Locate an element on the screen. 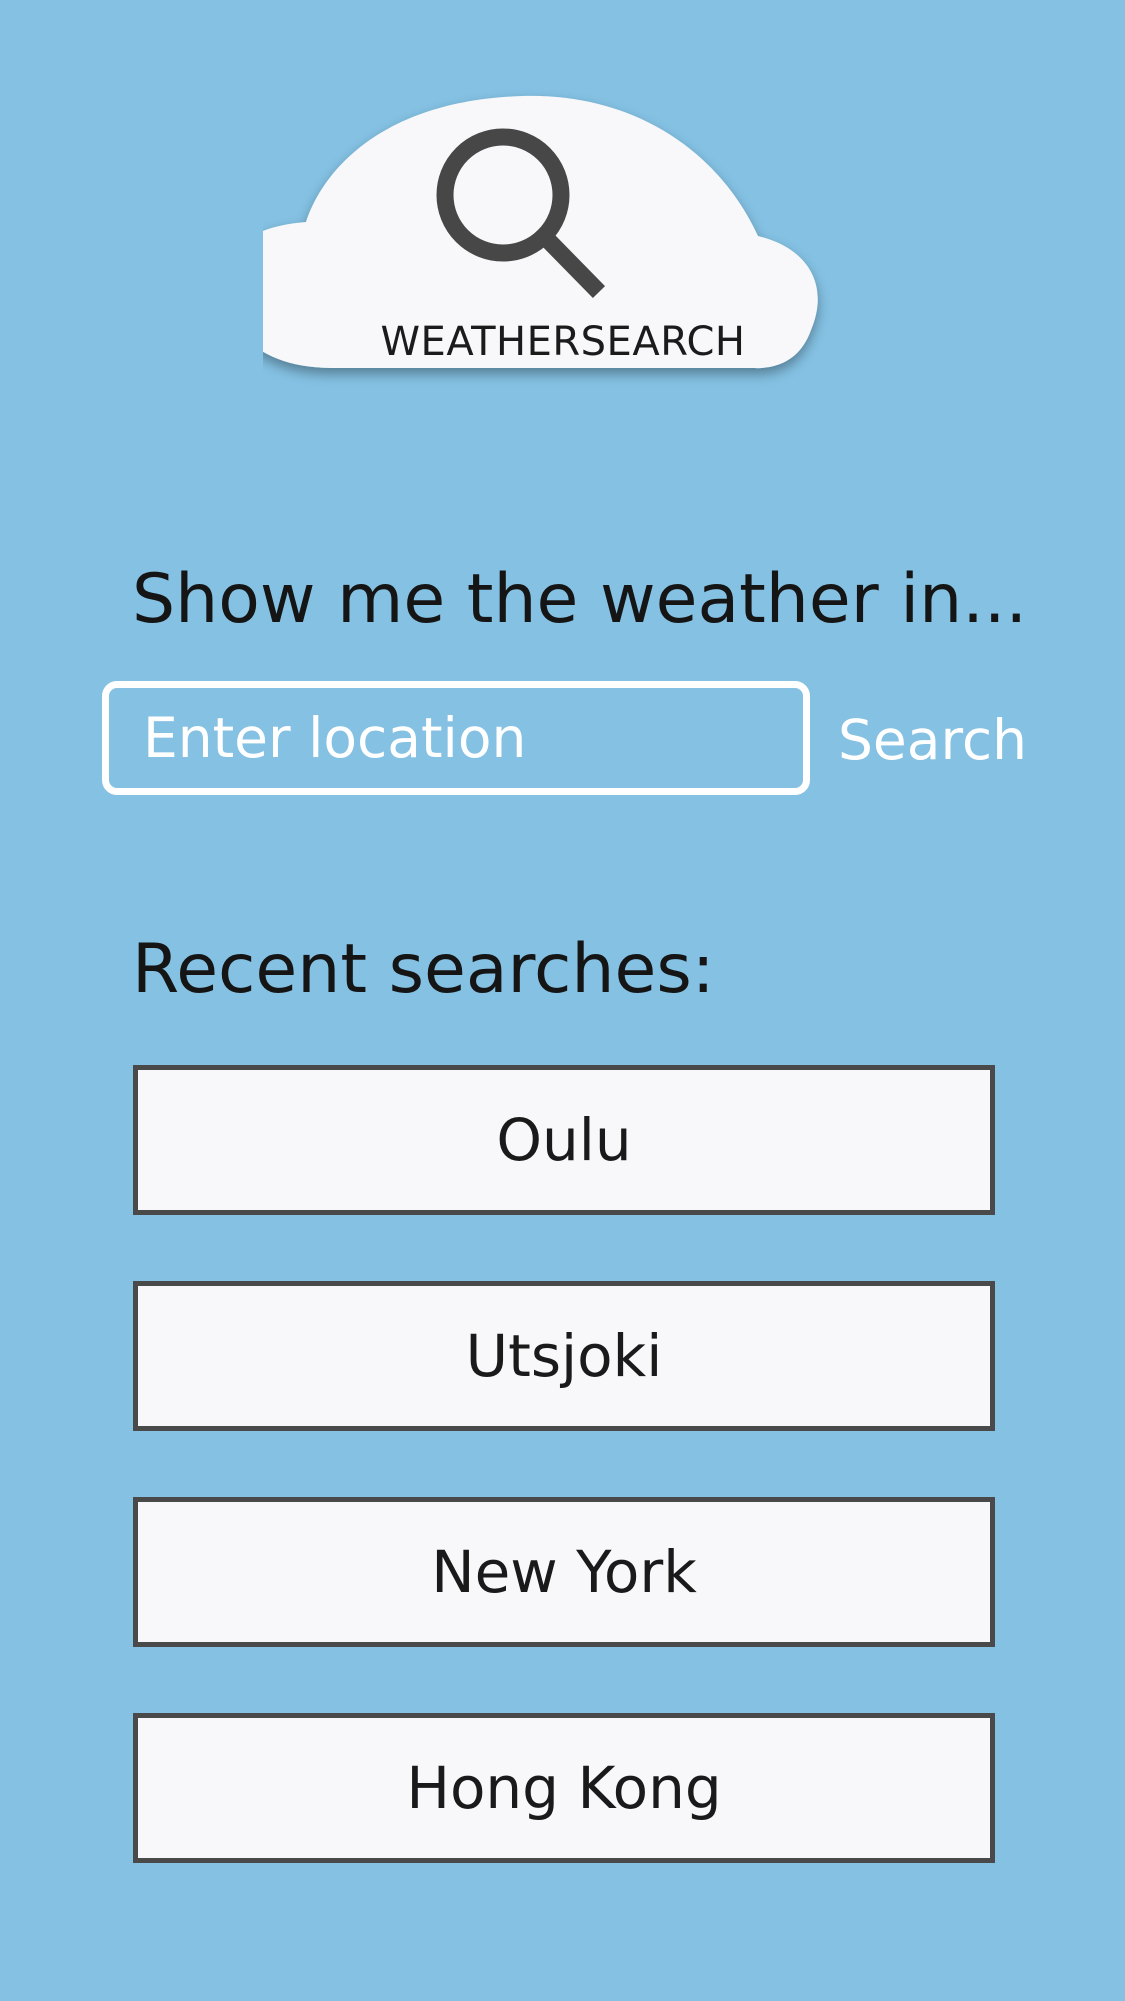 This screenshot has height=2001, width=1125. app-logo: WEATHERSEARCH is located at coordinates (563, 268).